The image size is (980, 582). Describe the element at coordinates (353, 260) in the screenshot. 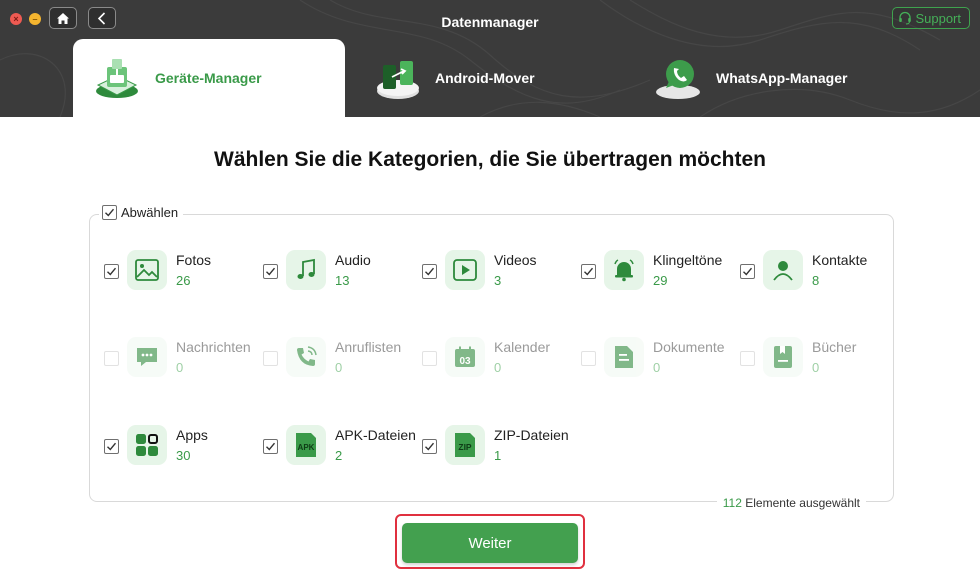

I see `category-name: Audio` at that location.